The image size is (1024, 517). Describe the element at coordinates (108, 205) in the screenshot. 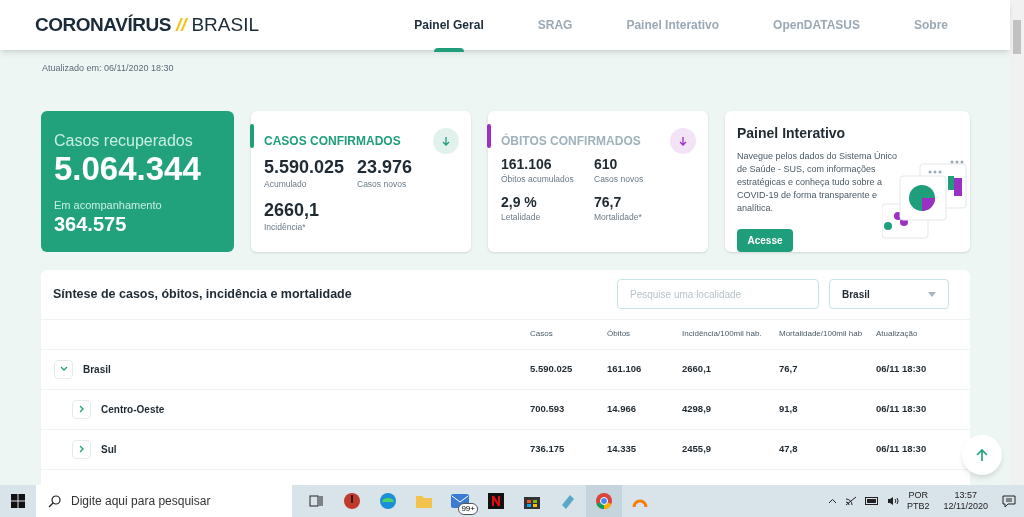

I see `card-label: Em acompanhamento` at that location.